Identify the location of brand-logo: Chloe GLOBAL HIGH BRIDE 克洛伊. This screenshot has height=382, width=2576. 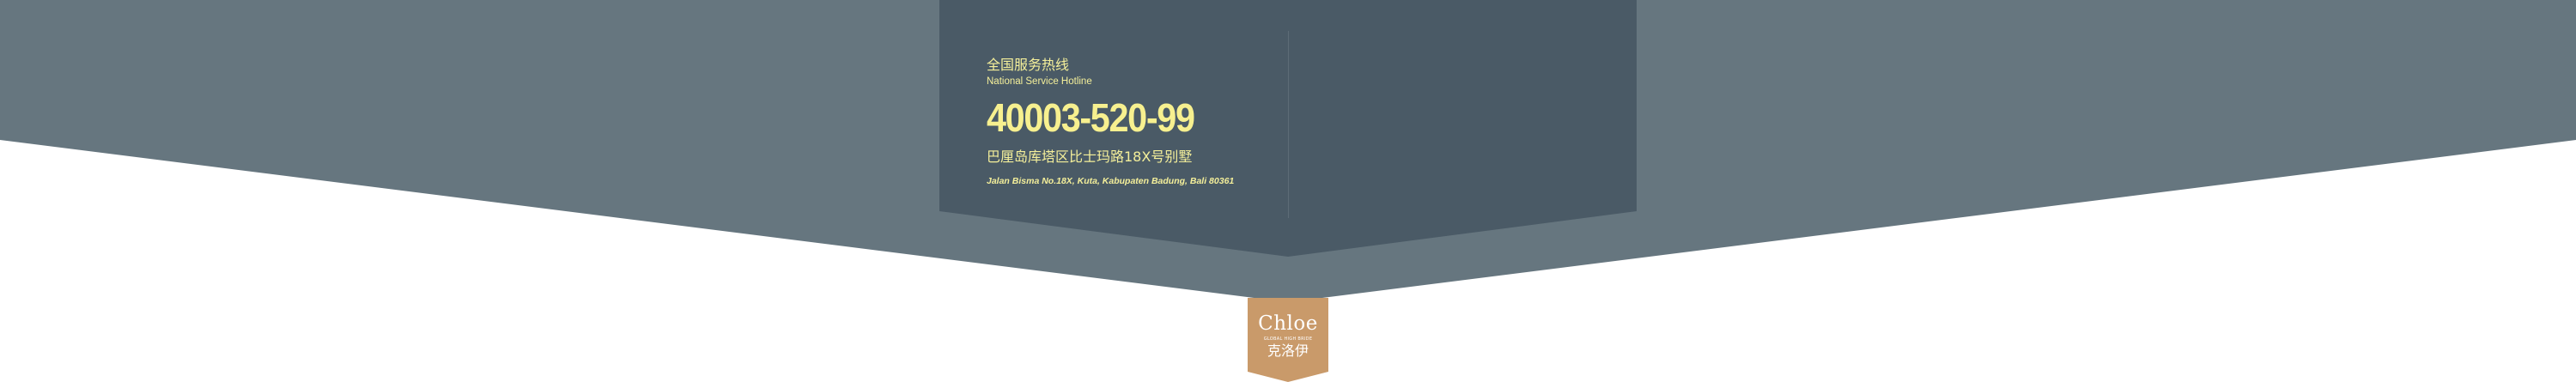
(1288, 340).